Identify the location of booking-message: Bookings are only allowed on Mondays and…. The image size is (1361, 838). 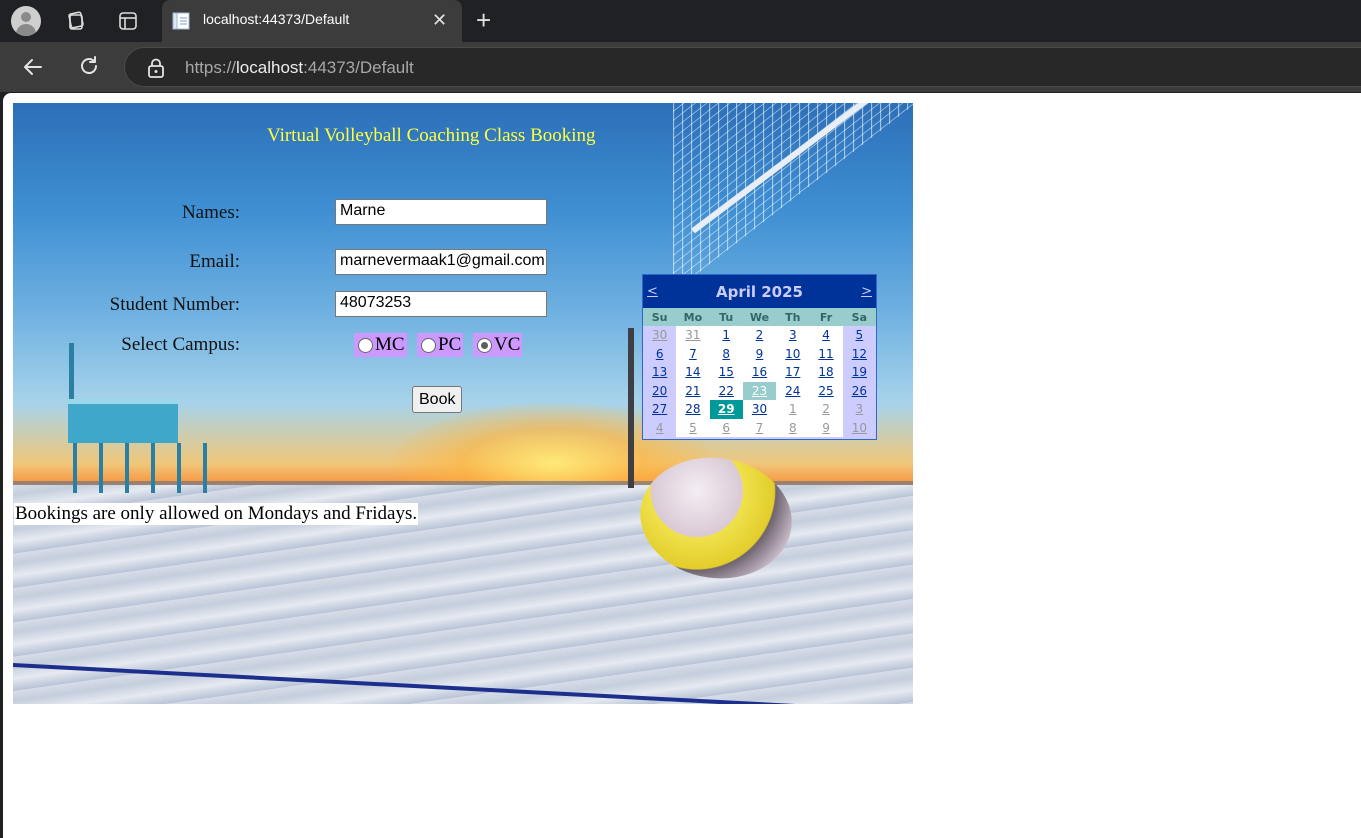
(216, 514).